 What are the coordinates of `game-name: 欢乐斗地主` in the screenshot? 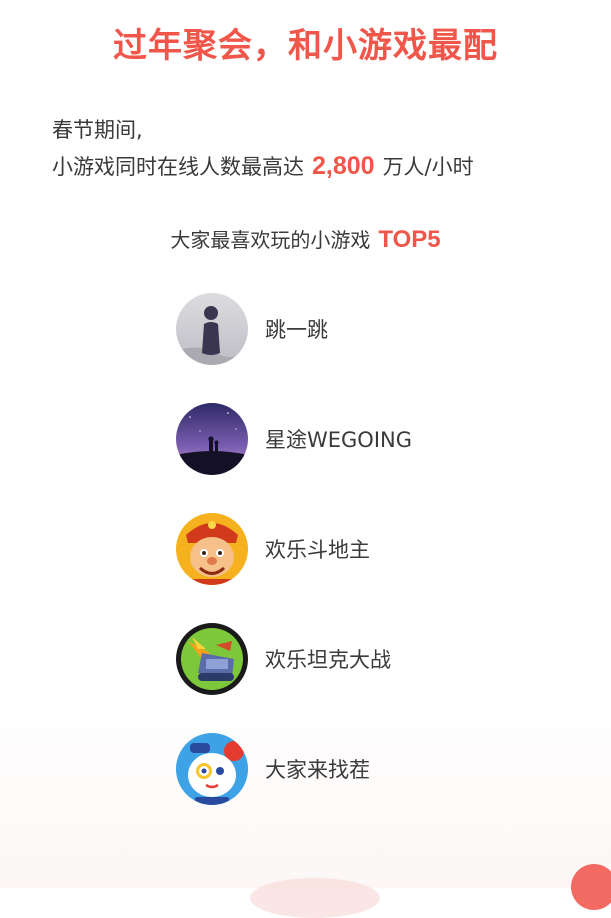 It's located at (317, 550).